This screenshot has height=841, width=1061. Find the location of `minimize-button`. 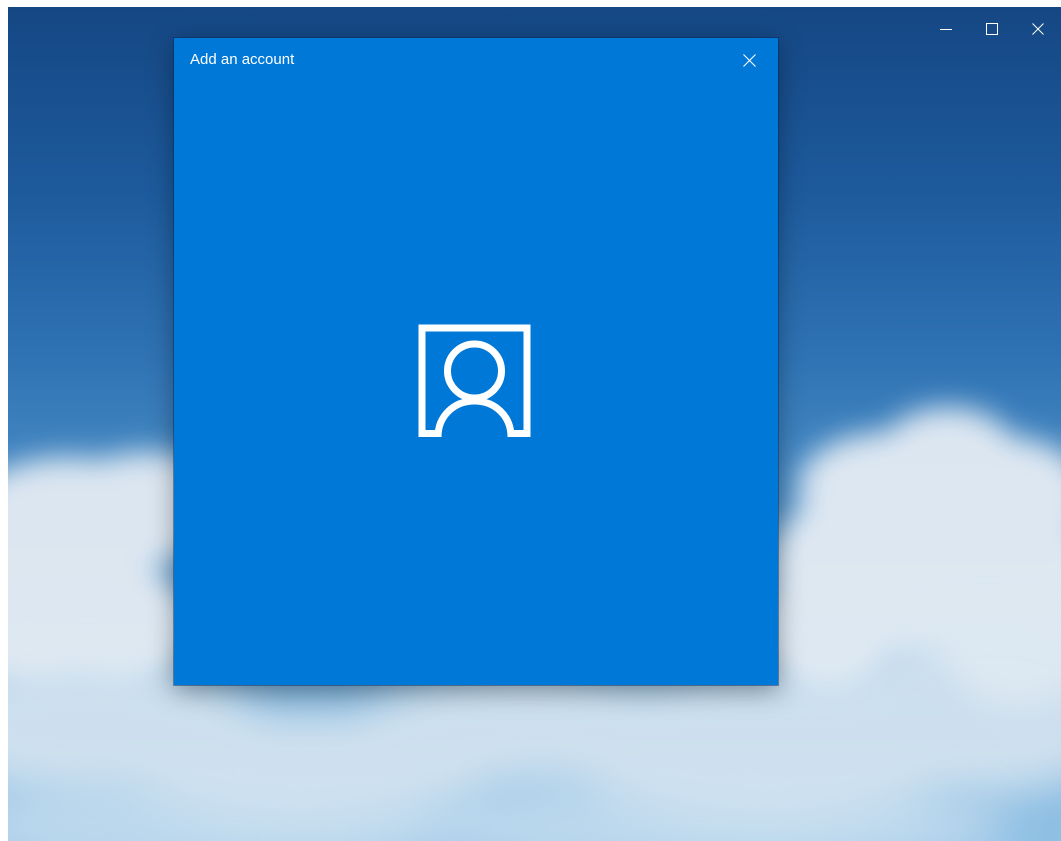

minimize-button is located at coordinates (946, 29).